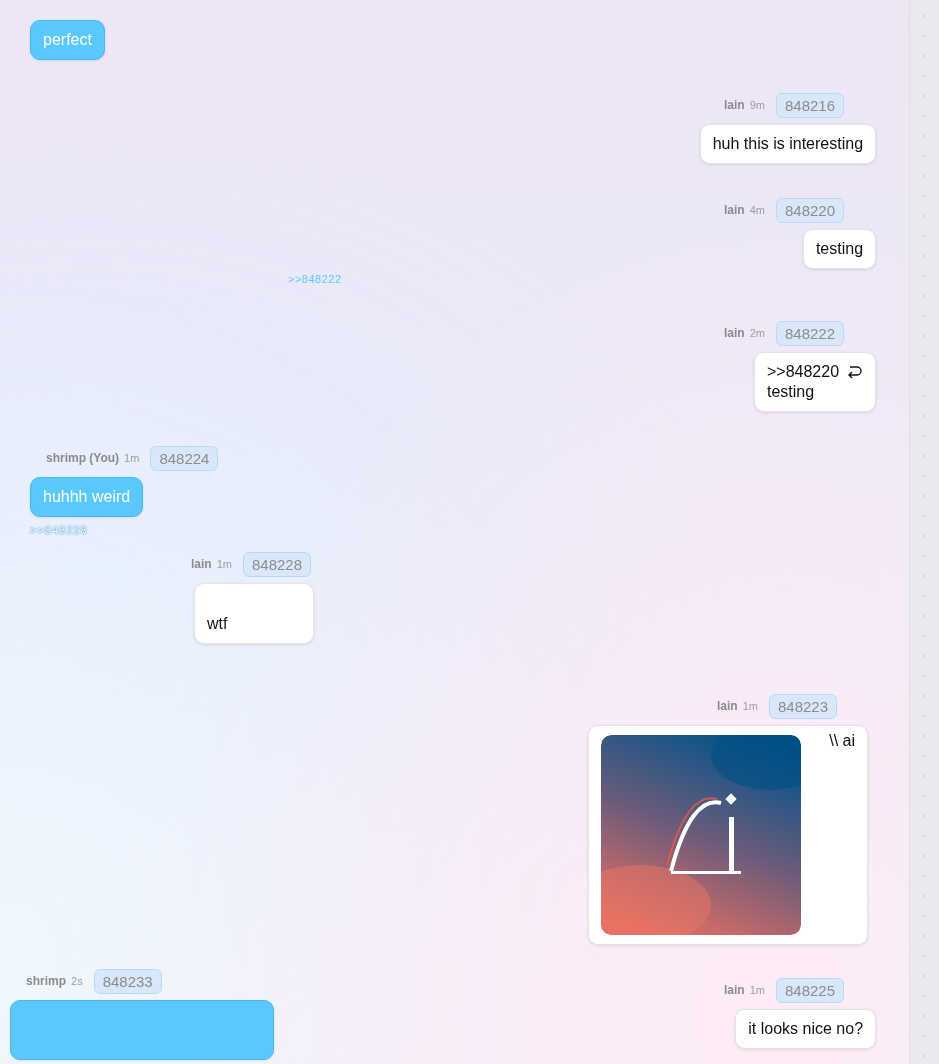  What do you see at coordinates (315, 279) in the screenshot?
I see `backlink: >>848222` at bounding box center [315, 279].